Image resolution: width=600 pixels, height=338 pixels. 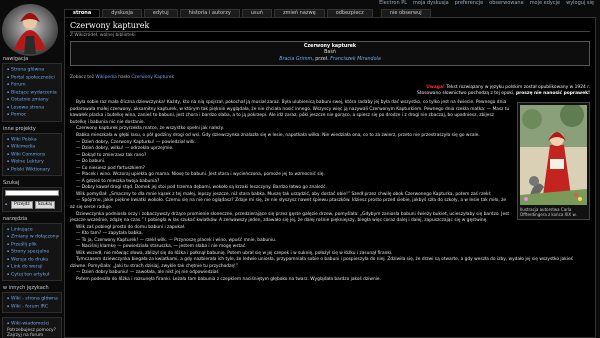 What do you see at coordinates (295, 59) in the screenshot?
I see `author-link: Bracia Grimm` at bounding box center [295, 59].